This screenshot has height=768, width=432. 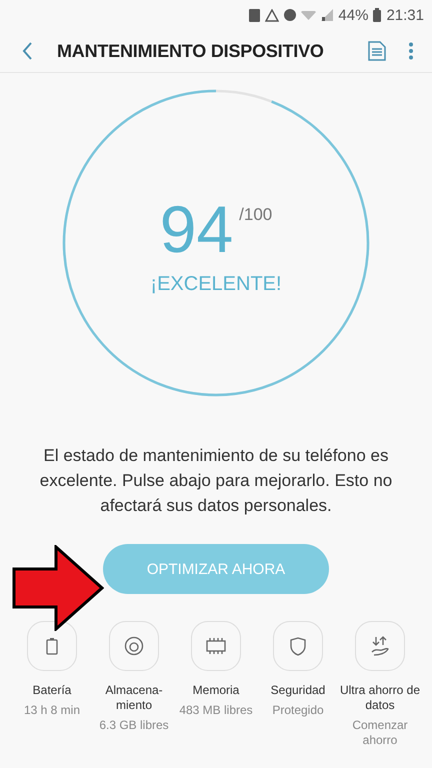 What do you see at coordinates (216, 284) in the screenshot?
I see `score-rating: ¡EXCELENTE!` at bounding box center [216, 284].